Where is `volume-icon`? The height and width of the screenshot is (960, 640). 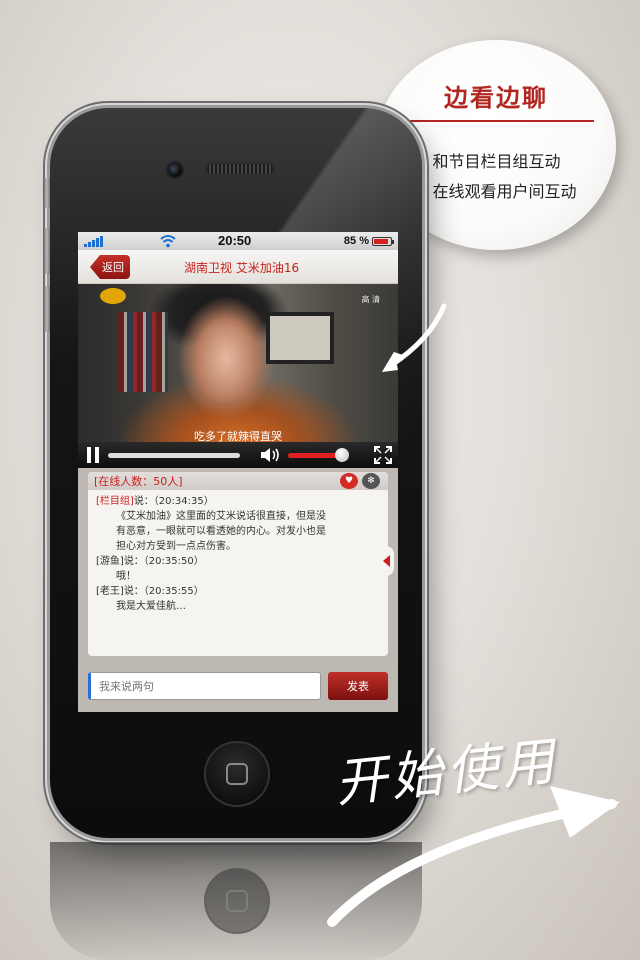 volume-icon is located at coordinates (271, 455).